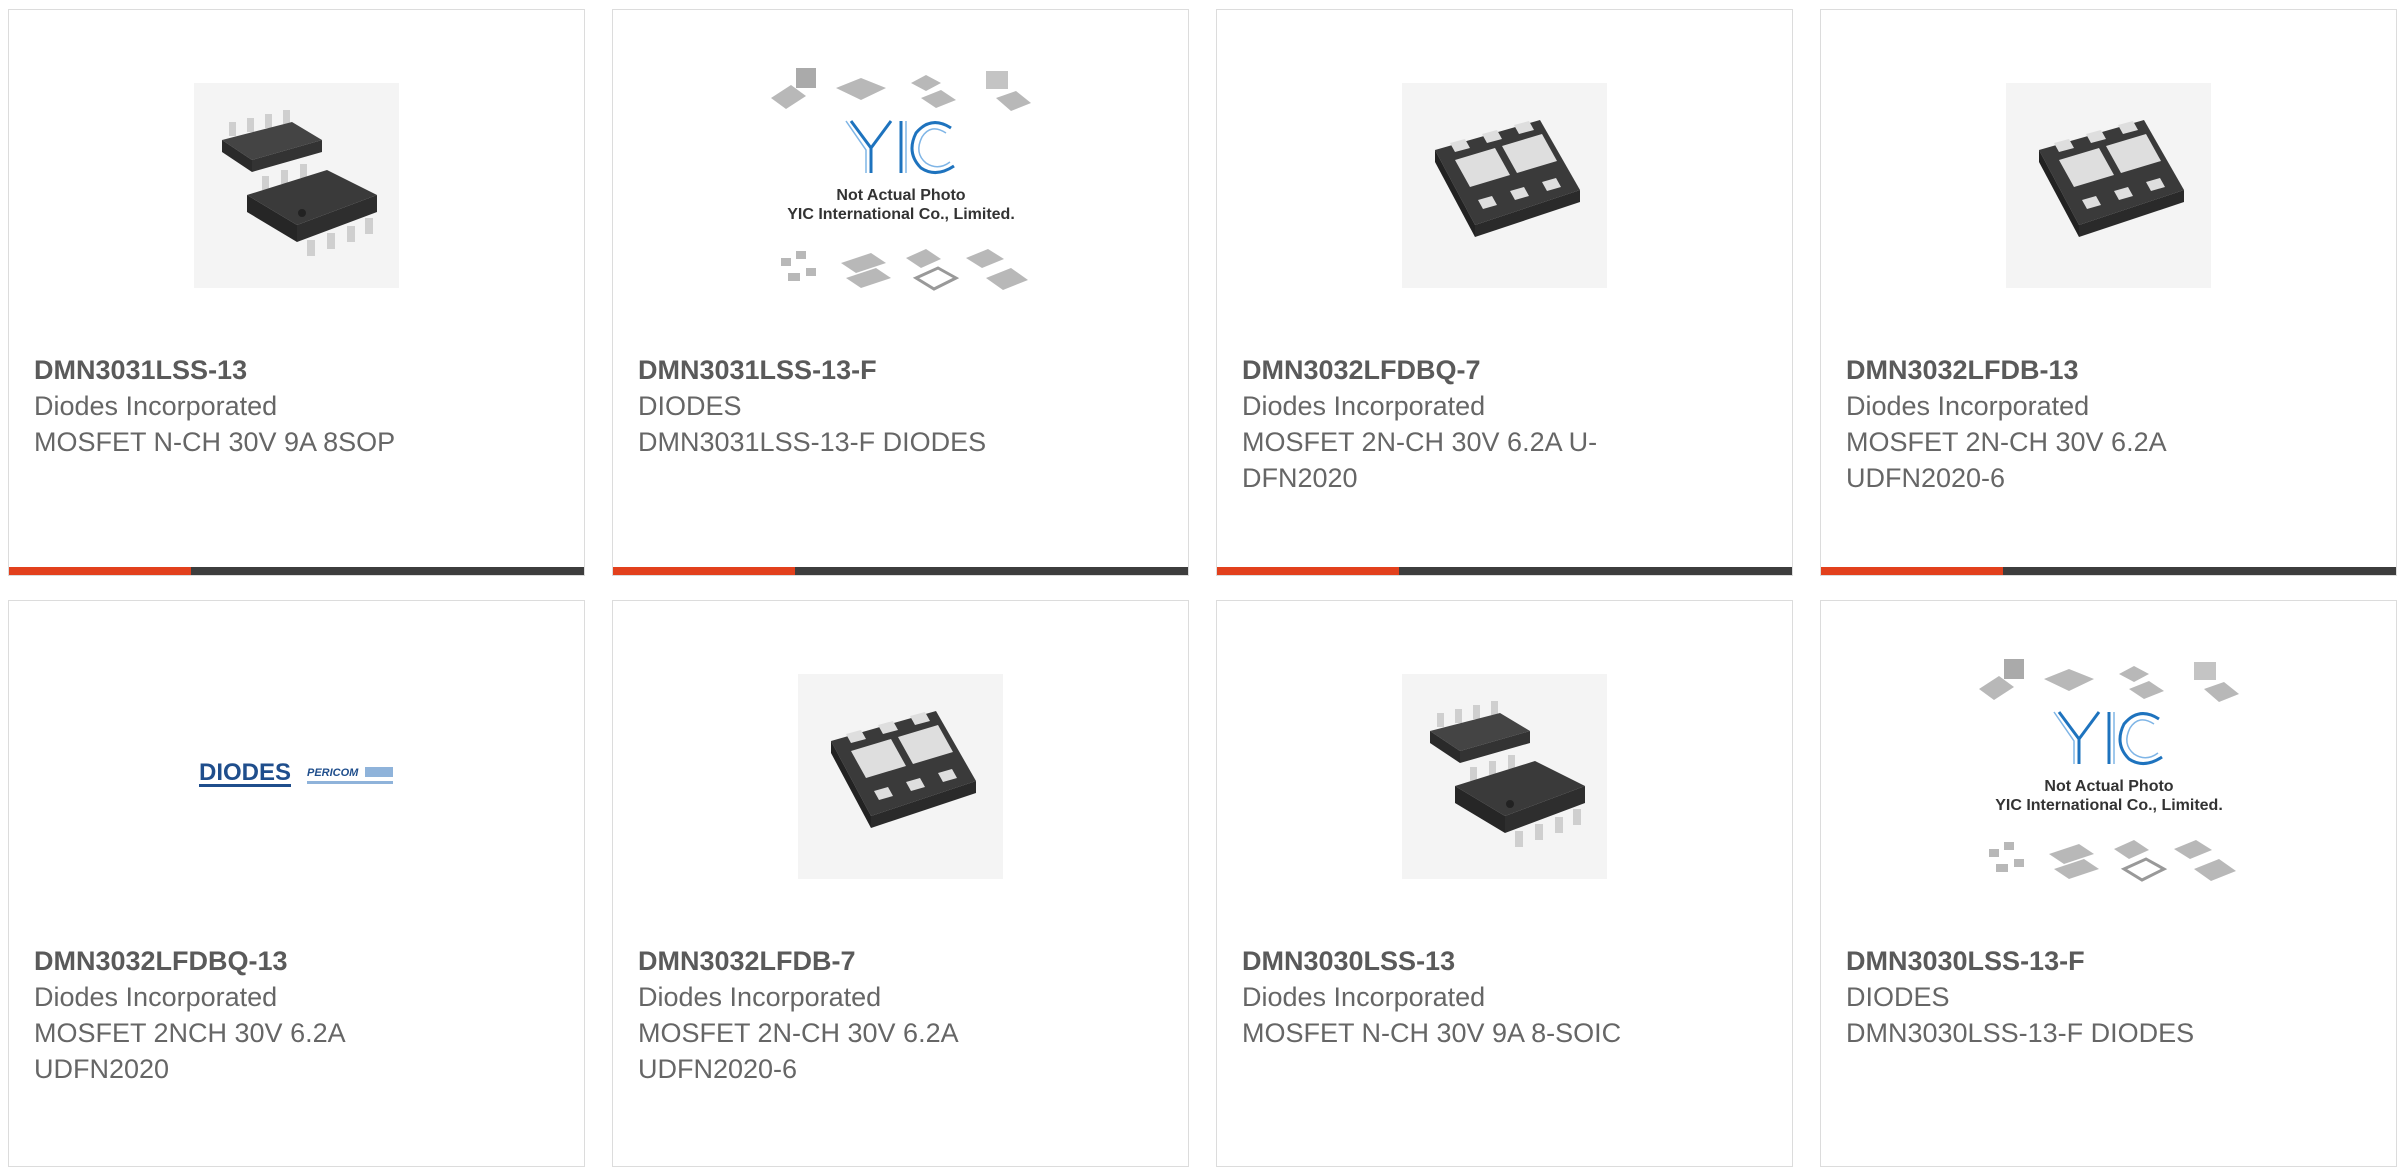 Image resolution: width=2400 pixels, height=1167 pixels. Describe the element at coordinates (1432, 1033) in the screenshot. I see `description: MOSFET N-CH 30V 9A 8-SOIC` at that location.